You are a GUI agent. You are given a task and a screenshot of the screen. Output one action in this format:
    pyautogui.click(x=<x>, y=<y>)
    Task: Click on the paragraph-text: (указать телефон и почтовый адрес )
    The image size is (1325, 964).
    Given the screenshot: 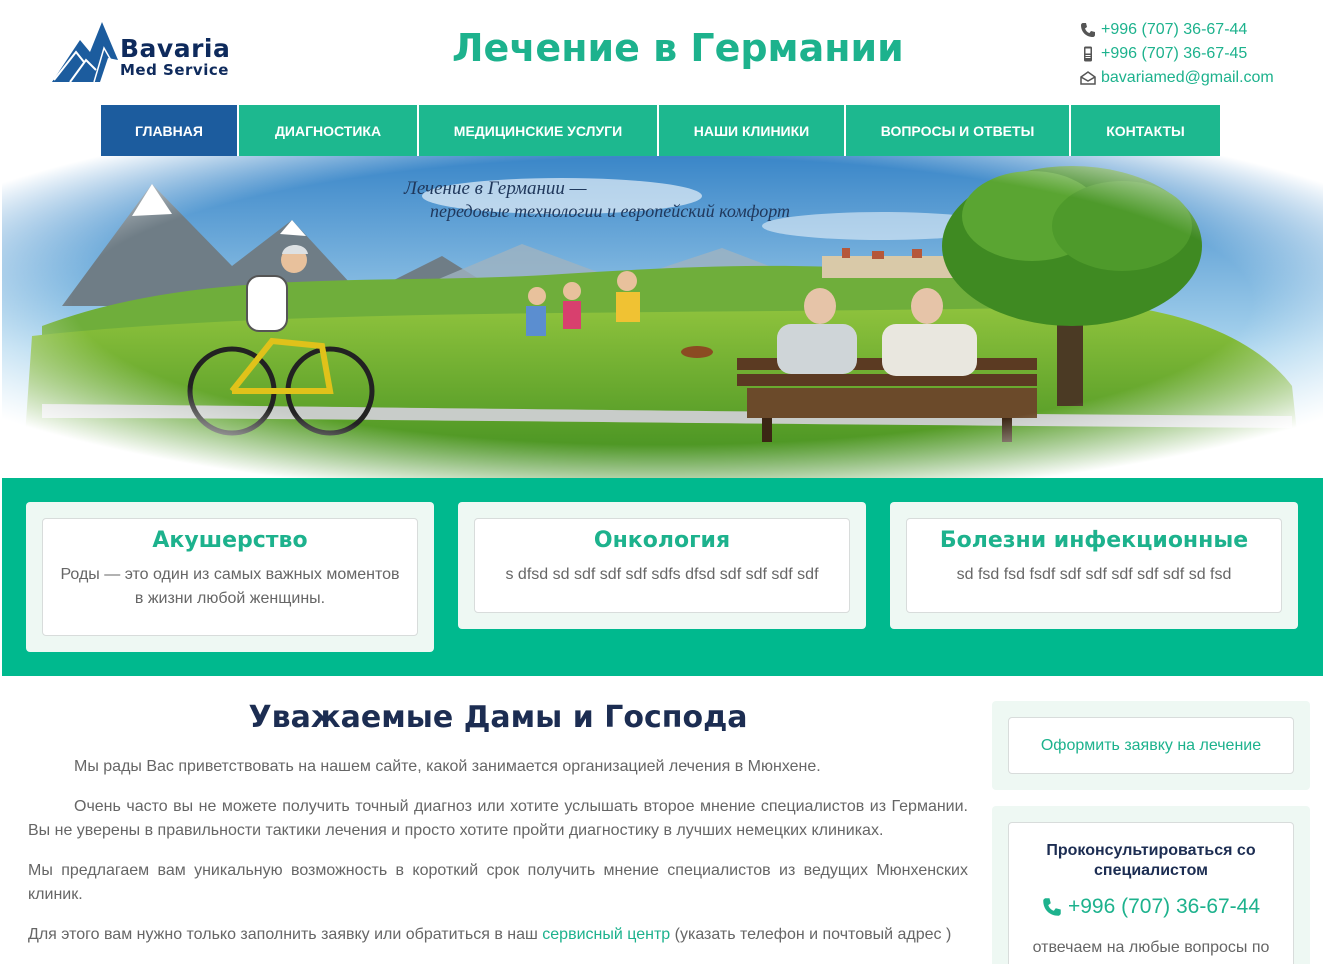 What is the action you would take?
    pyautogui.click(x=811, y=934)
    